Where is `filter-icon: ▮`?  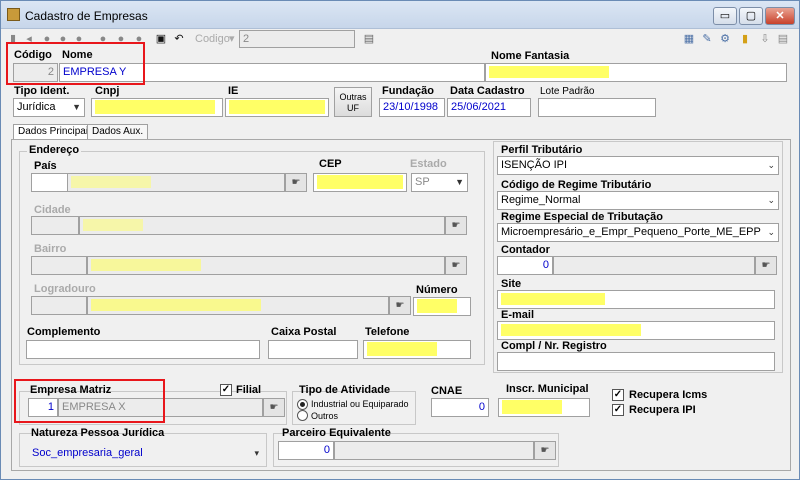
filter-icon: ▮ is located at coordinates (745, 39).